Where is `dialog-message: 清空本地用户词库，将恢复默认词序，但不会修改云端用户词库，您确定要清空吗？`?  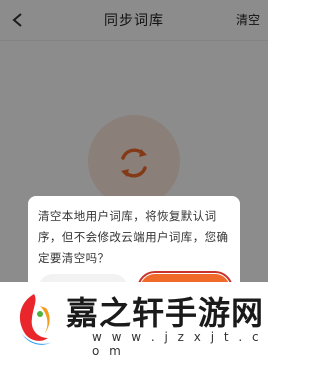
dialog-message: 清空本地用户词库，将恢复默认词序，但不会修改云端用户词库，您确定要清空吗？ is located at coordinates (133, 237).